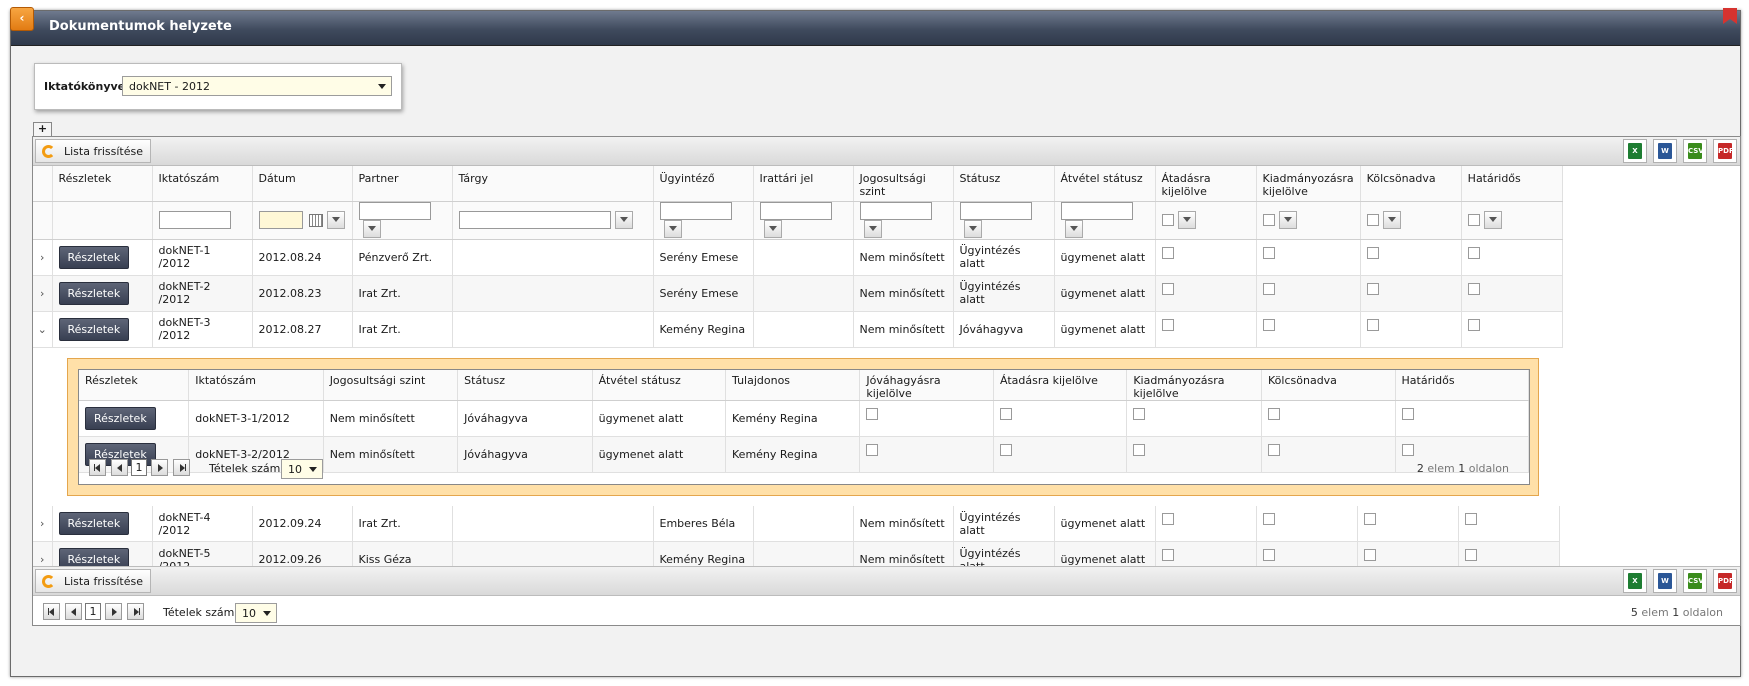 The width and height of the screenshot is (1749, 686). Describe the element at coordinates (1462, 418) in the screenshot. I see `cell-deadline` at that location.